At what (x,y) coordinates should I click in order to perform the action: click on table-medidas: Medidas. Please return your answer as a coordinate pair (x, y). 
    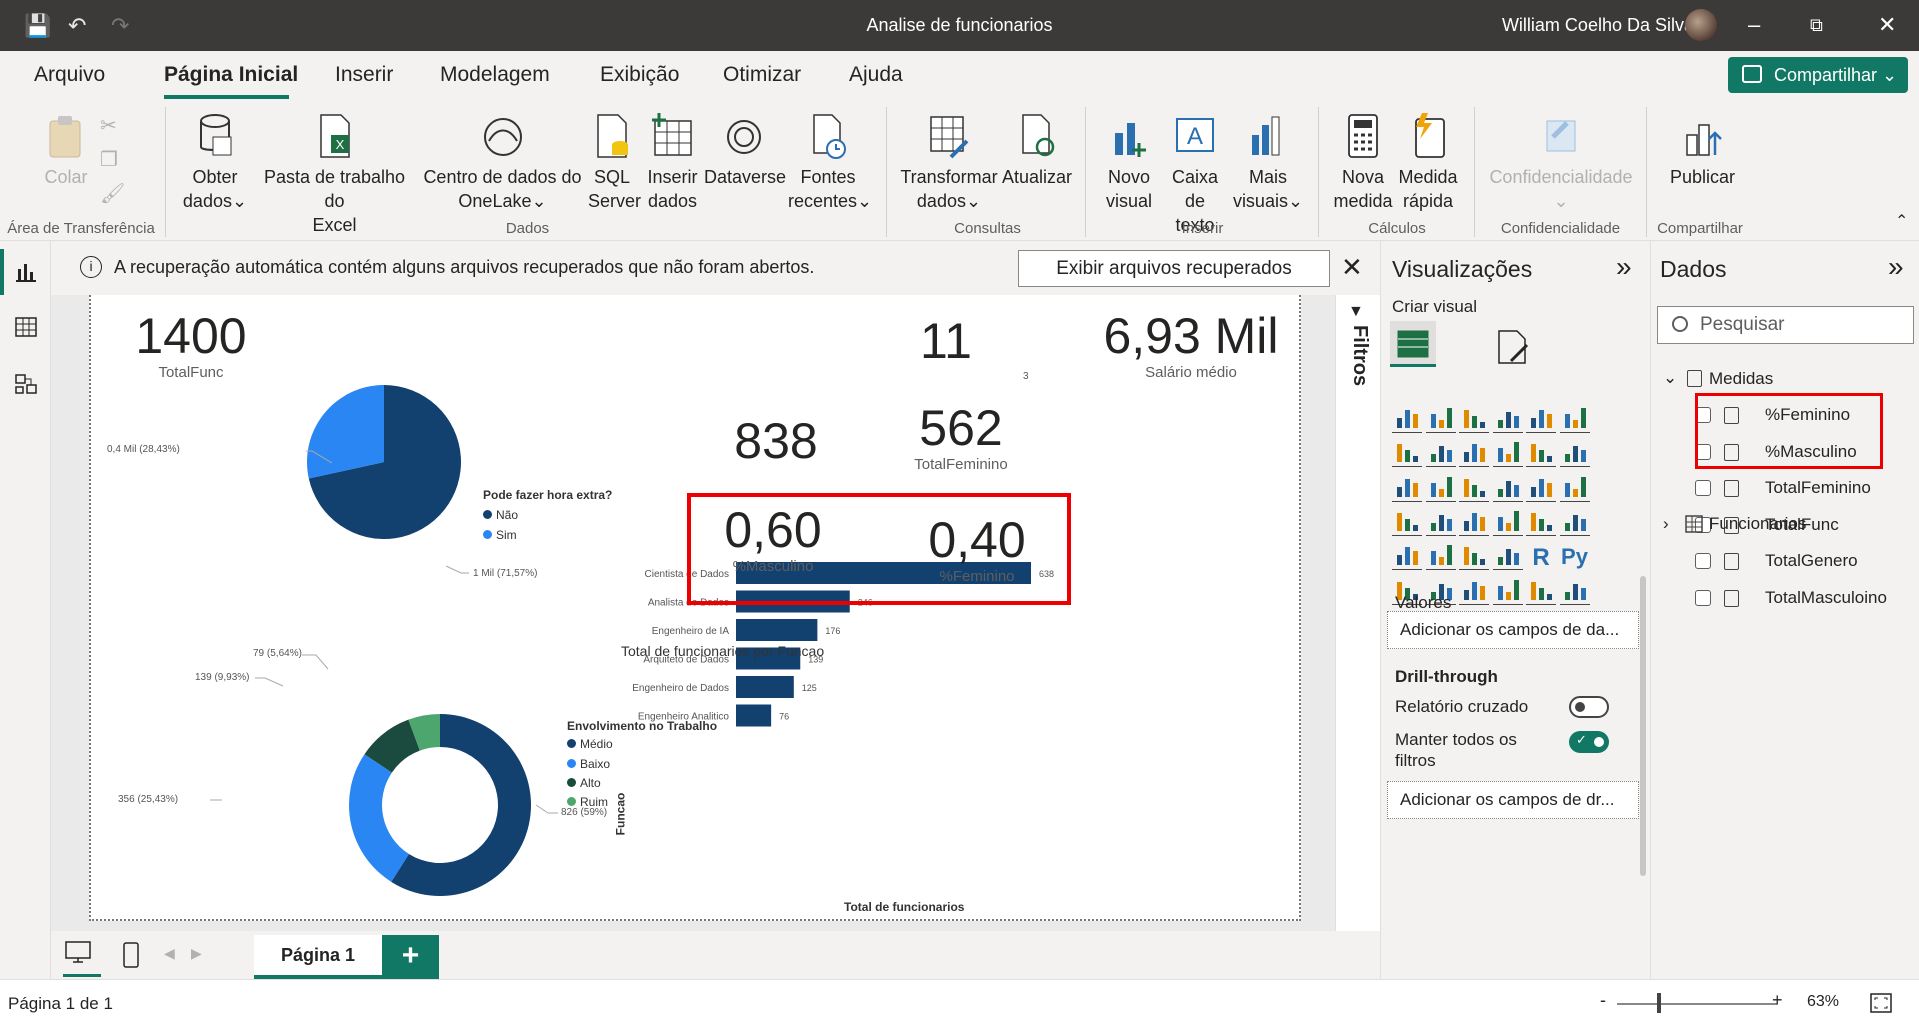
    Looking at the image, I should click on (1741, 379).